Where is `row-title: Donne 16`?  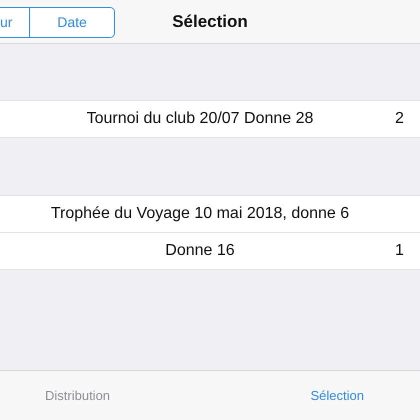
row-title: Donne 16 is located at coordinates (200, 251).